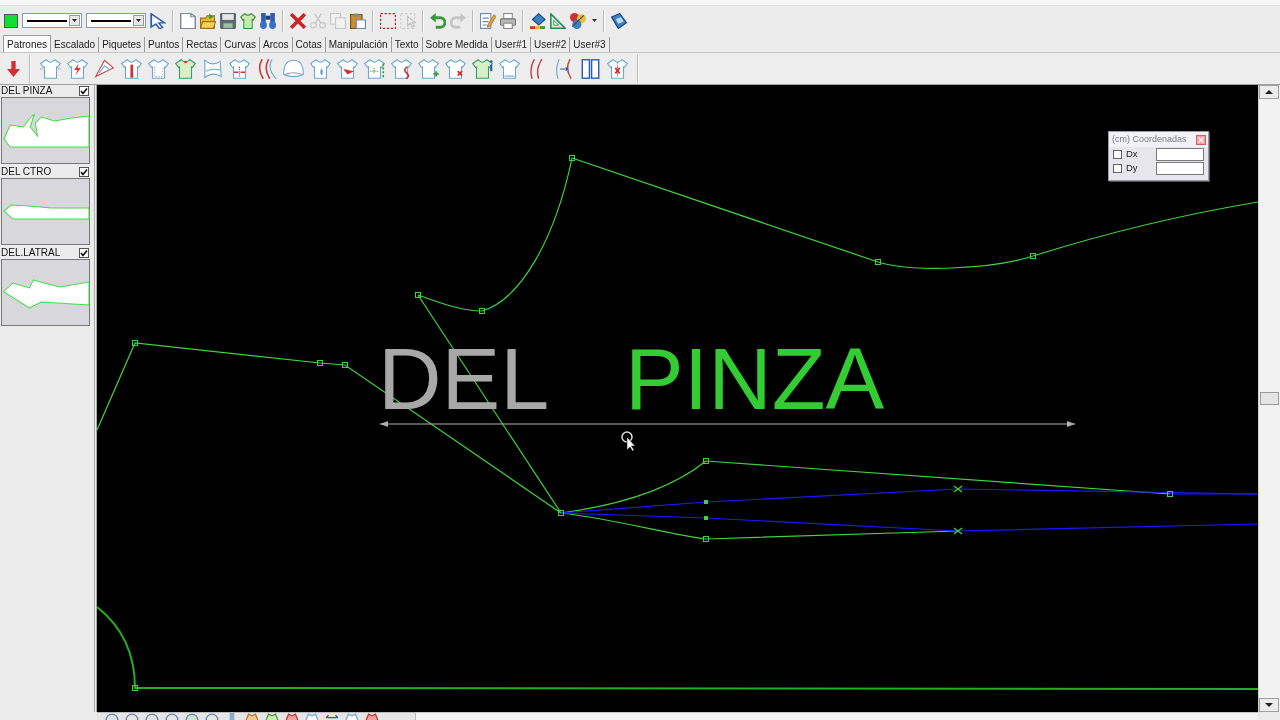 The height and width of the screenshot is (720, 1280). I want to click on curved-piece-icon, so click(212, 68).